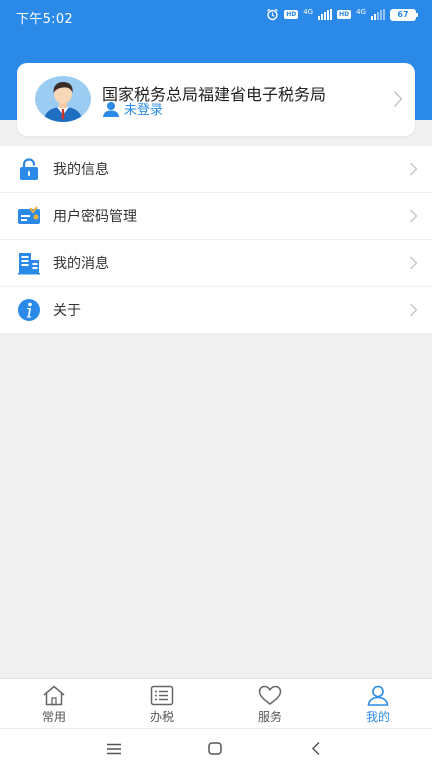 This screenshot has height=769, width=432. I want to click on tab-label: 服务, so click(269, 717).